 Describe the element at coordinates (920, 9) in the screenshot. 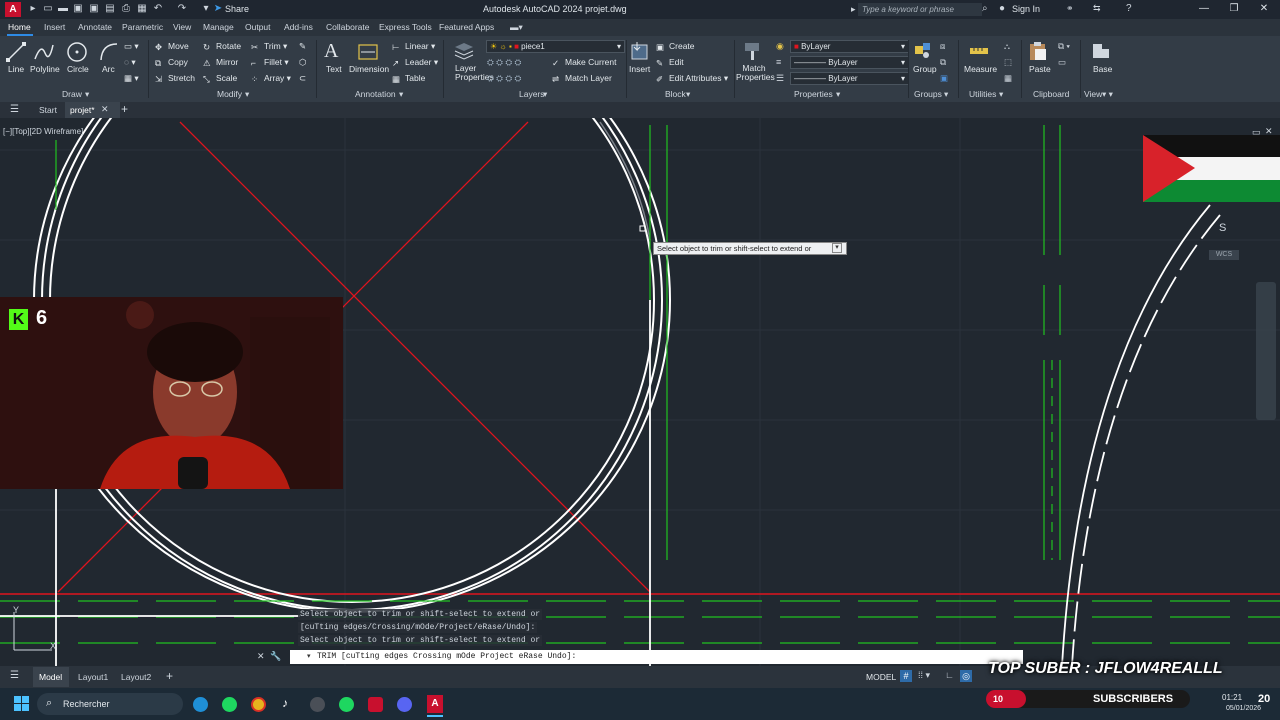

I see `help-search-input: Type a keyword or phrase` at that location.